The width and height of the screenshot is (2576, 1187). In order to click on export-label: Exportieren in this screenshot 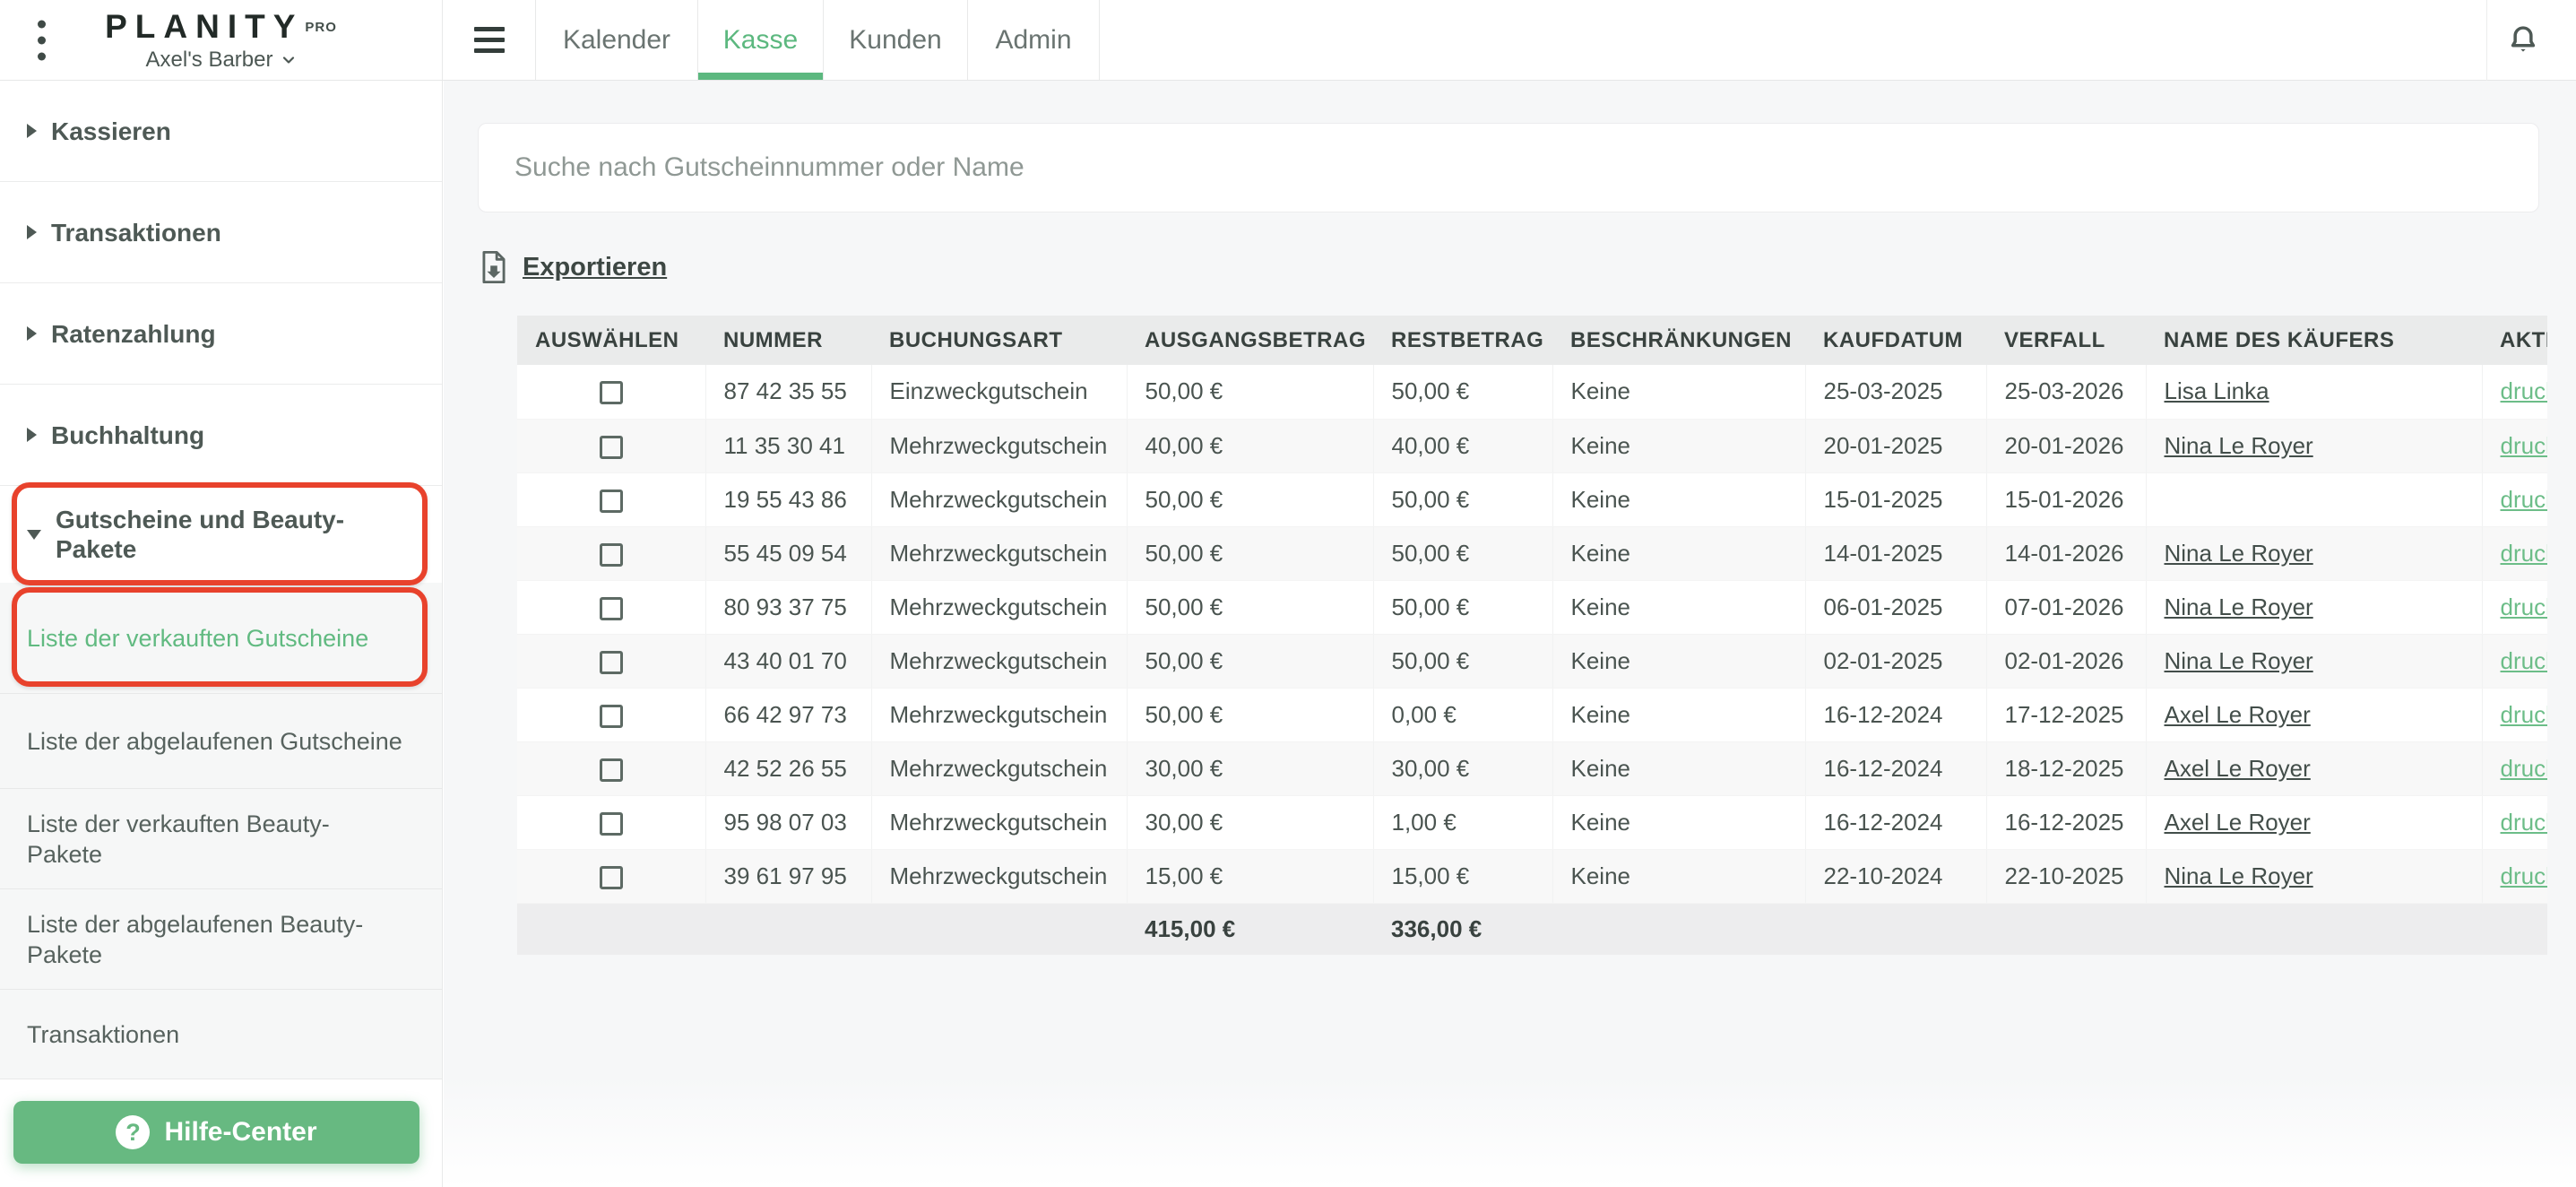, I will do `click(595, 267)`.